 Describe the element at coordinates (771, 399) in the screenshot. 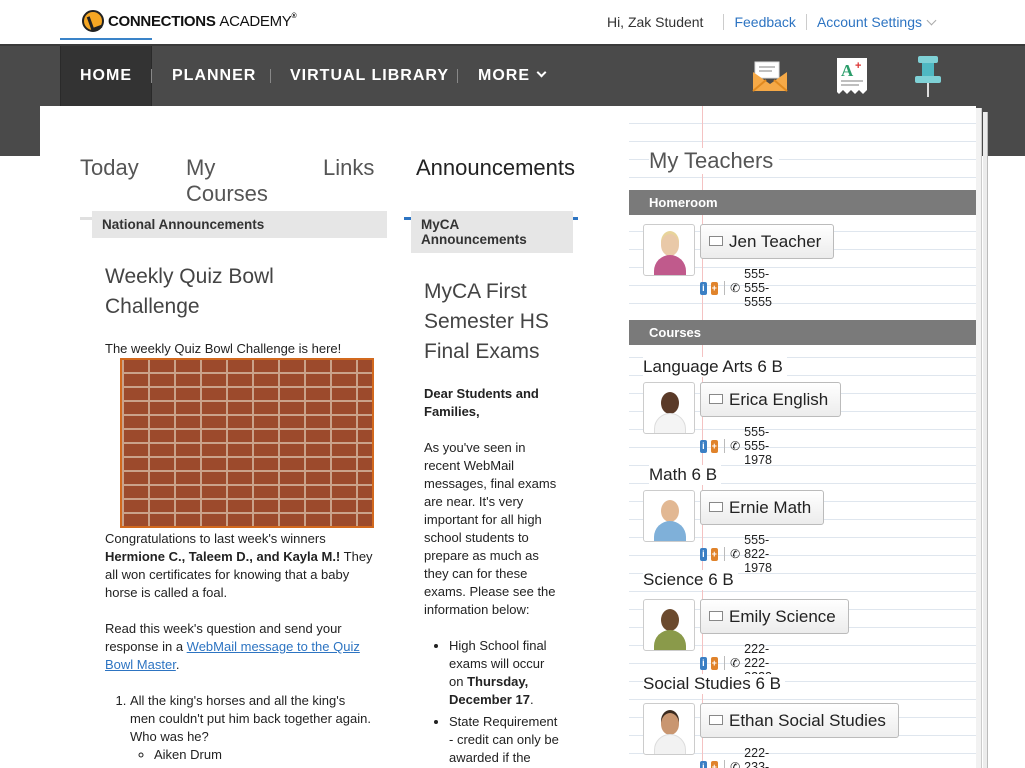

I see `message-teacher-button: Erica English` at that location.